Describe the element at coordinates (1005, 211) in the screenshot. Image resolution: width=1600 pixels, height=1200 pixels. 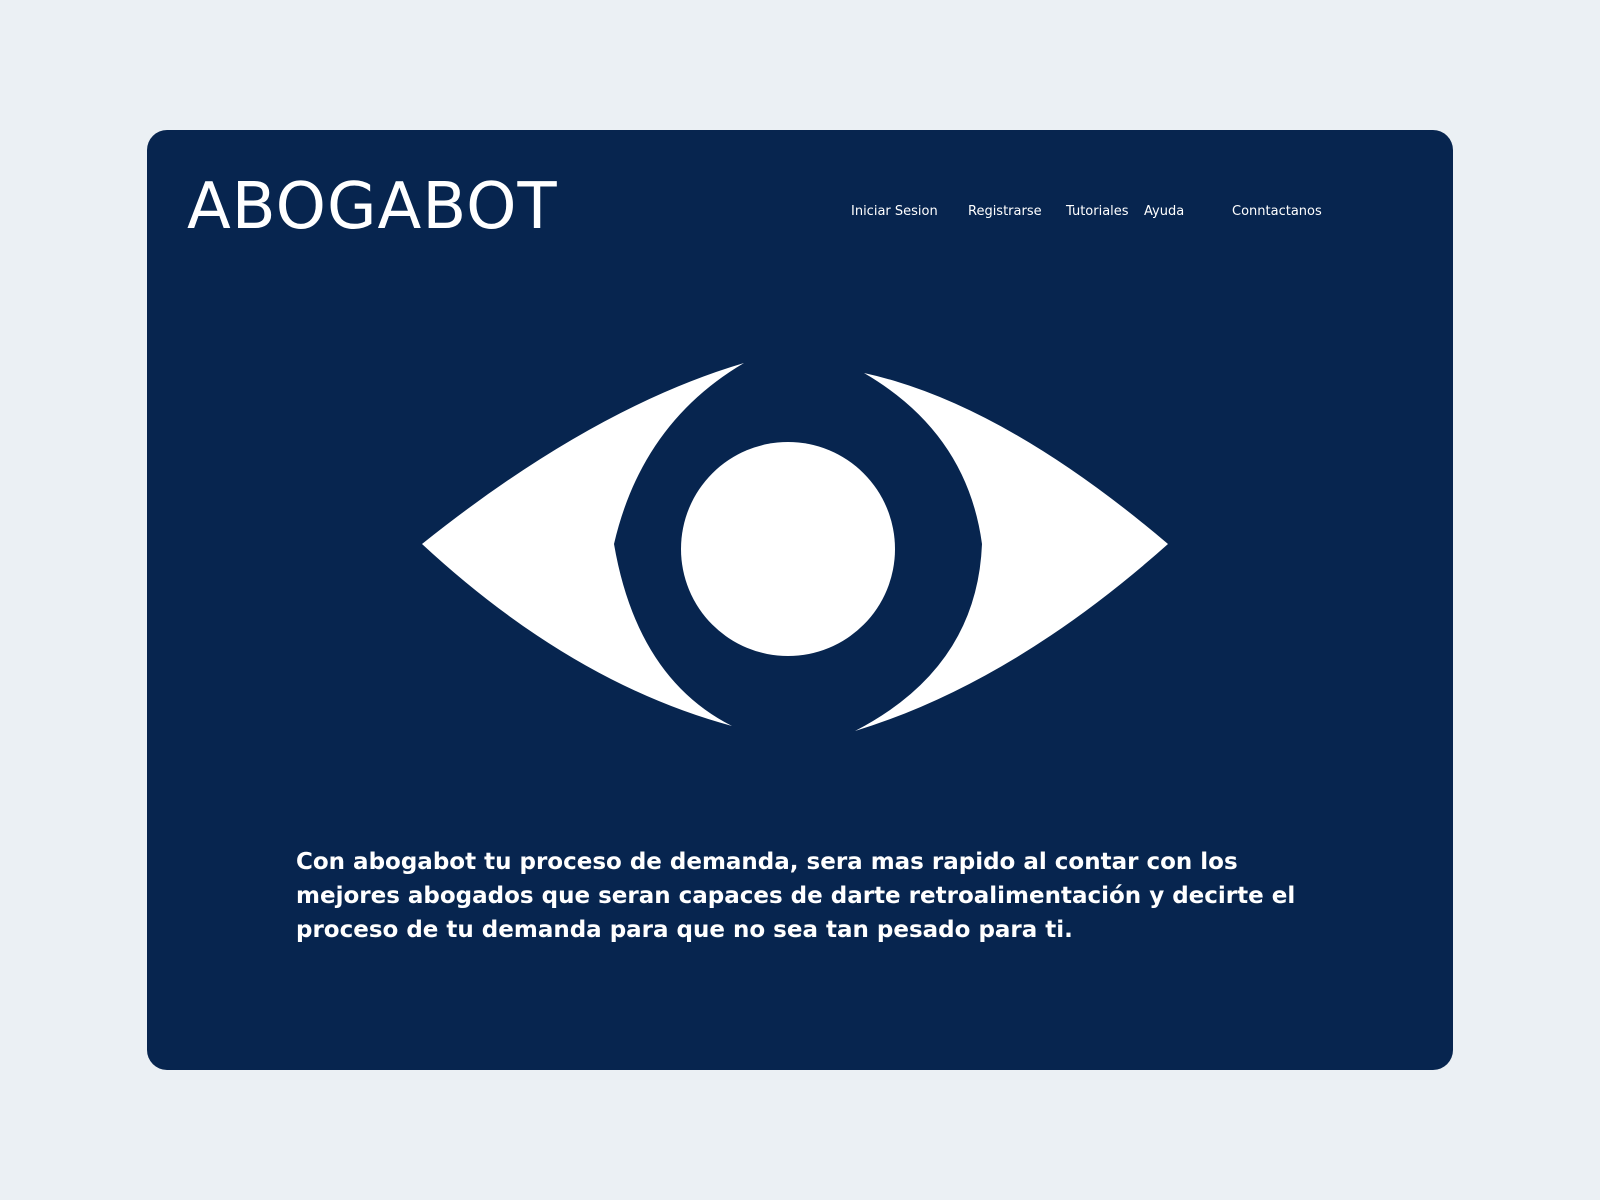
I see `nav-register-link: Registrarse` at that location.